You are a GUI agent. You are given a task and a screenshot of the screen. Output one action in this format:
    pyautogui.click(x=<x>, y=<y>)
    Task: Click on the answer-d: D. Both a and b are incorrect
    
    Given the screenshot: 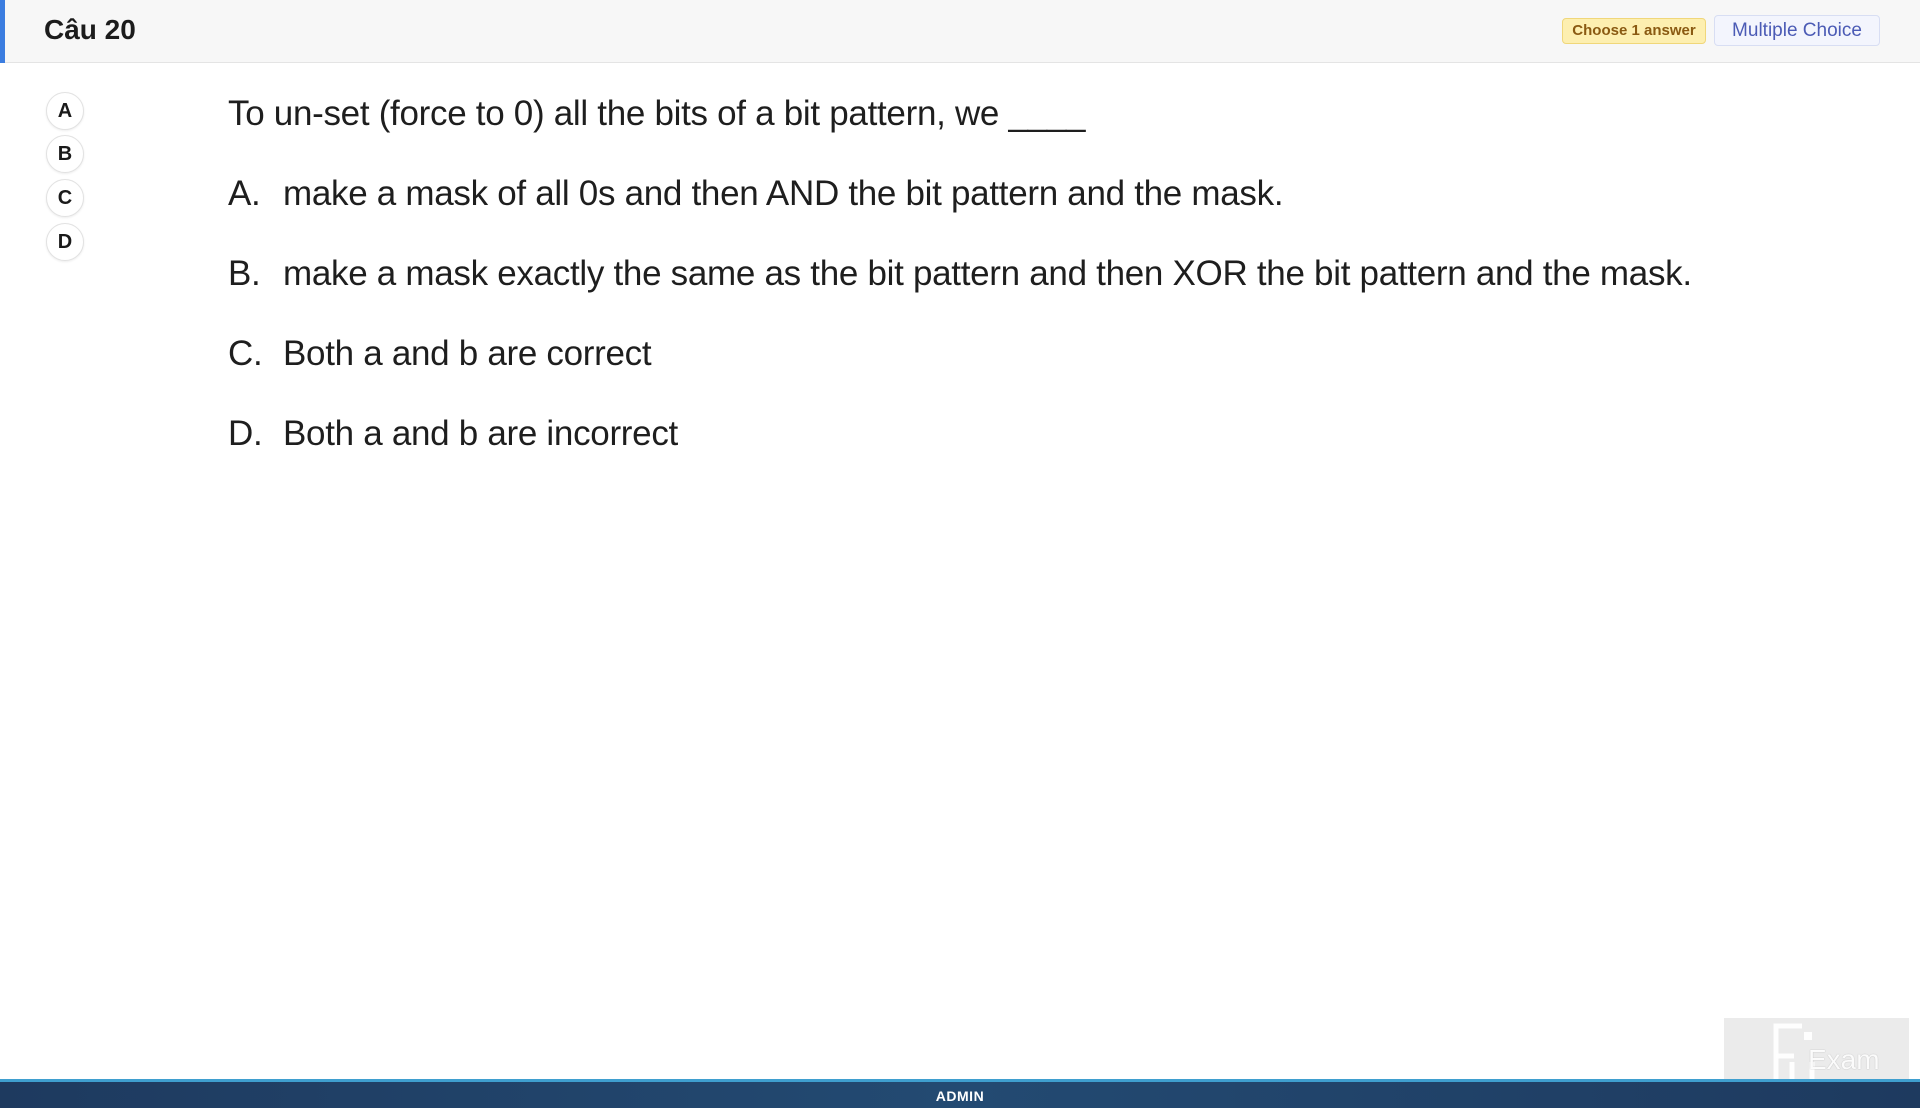 What is the action you would take?
    pyautogui.click(x=453, y=434)
    